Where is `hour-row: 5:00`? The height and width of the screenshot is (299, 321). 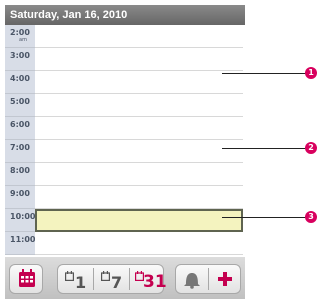 hour-row: 5:00 is located at coordinates (125, 105).